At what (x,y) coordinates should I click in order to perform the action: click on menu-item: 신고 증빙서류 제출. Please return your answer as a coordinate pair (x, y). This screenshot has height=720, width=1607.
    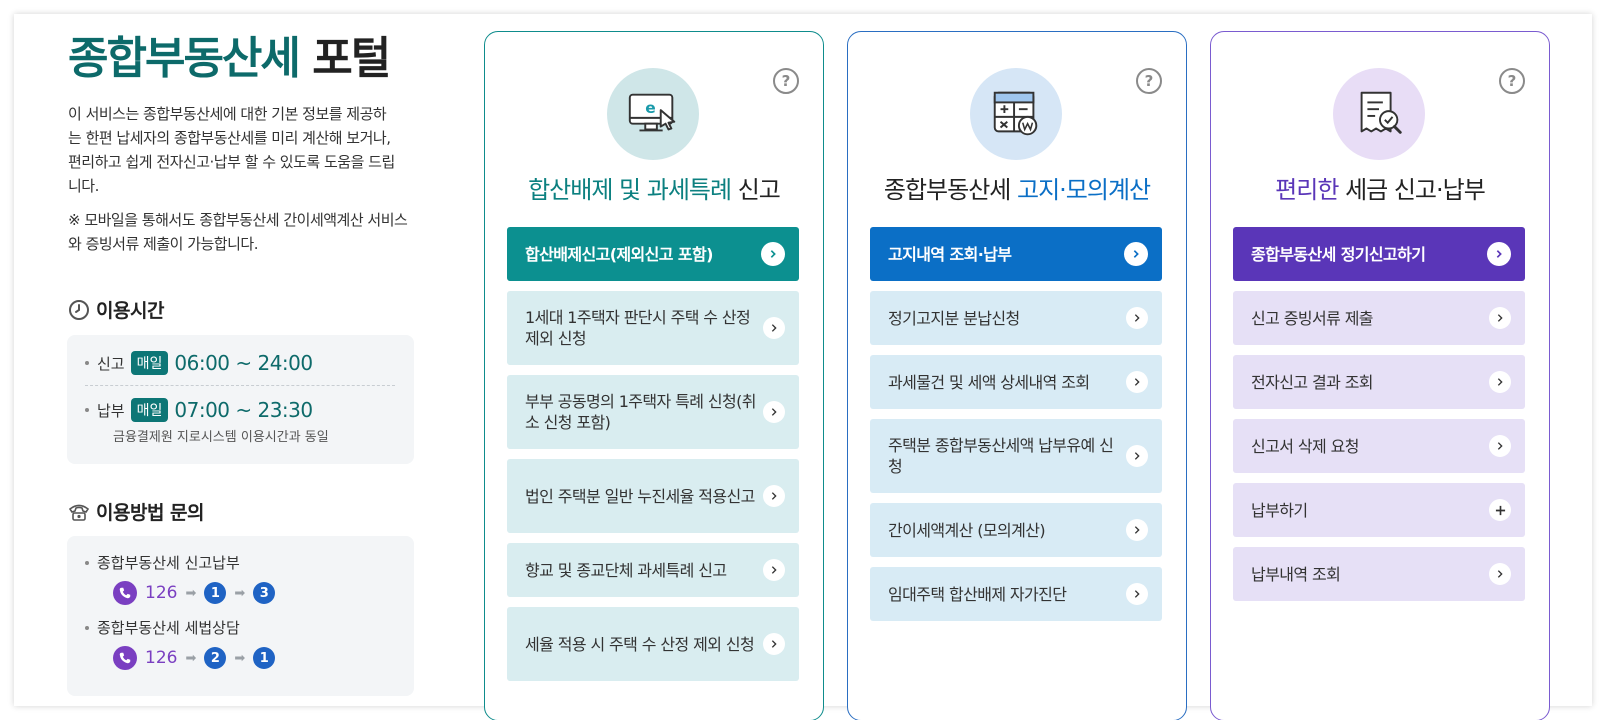
    Looking at the image, I should click on (1379, 318).